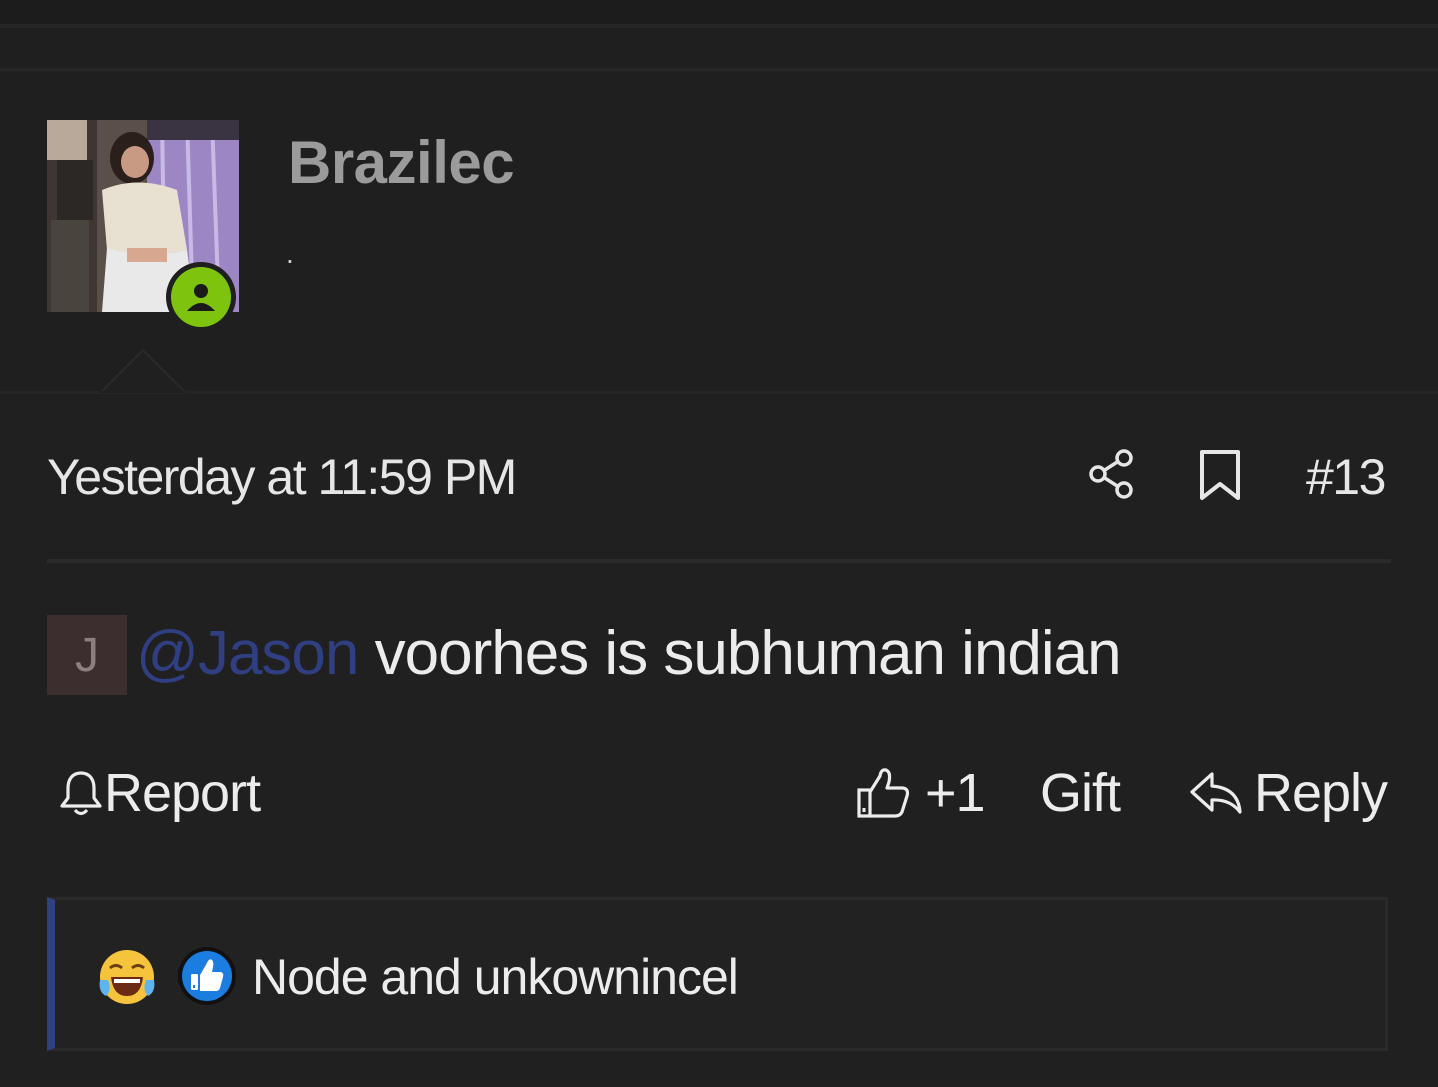 The width and height of the screenshot is (1438, 1087). What do you see at coordinates (1220, 475) in the screenshot?
I see `bookmark-icon` at bounding box center [1220, 475].